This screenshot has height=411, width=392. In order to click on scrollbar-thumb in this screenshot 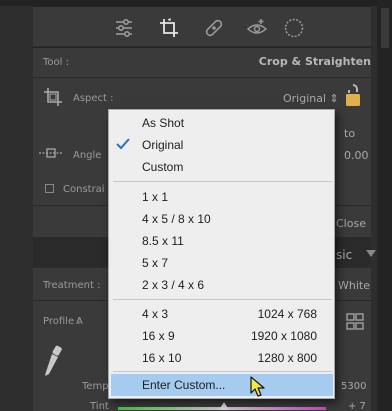, I will do `click(385, 28)`.